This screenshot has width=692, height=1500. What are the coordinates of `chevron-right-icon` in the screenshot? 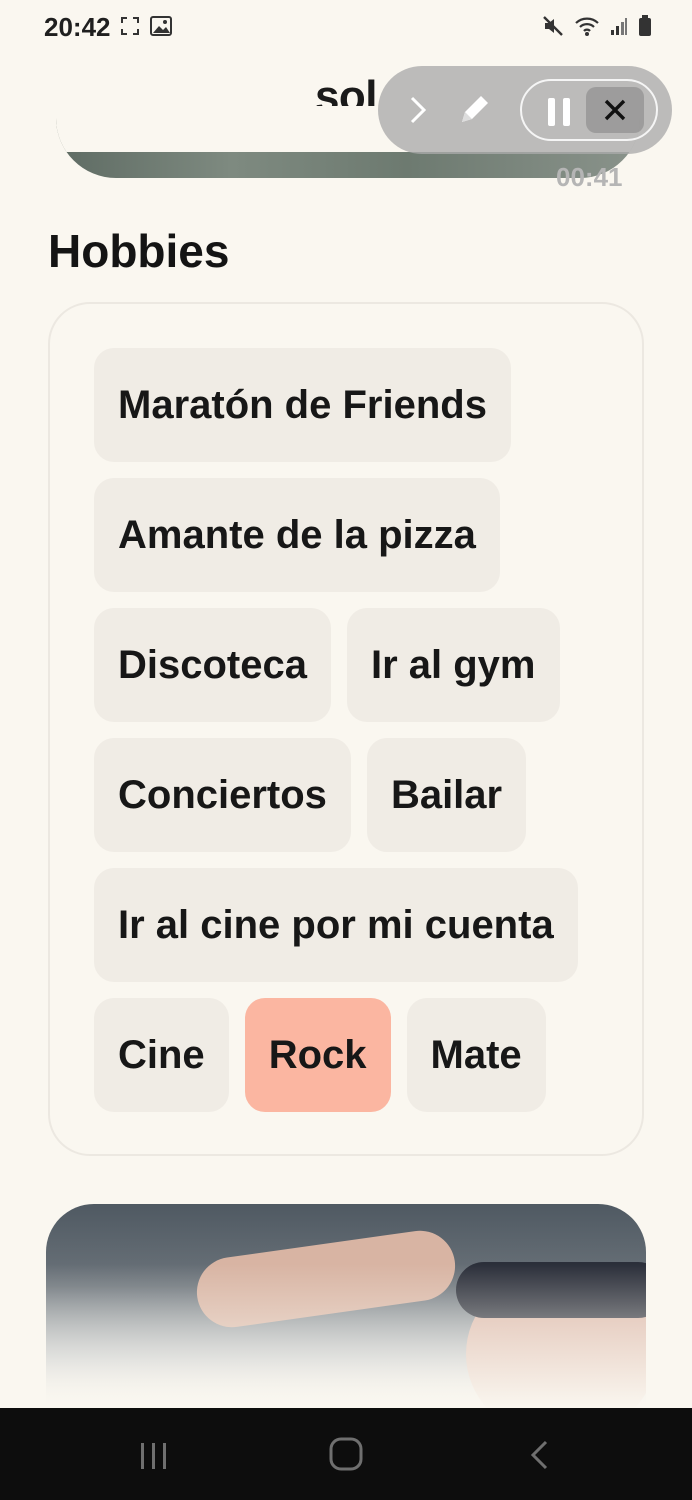 It's located at (417, 112).